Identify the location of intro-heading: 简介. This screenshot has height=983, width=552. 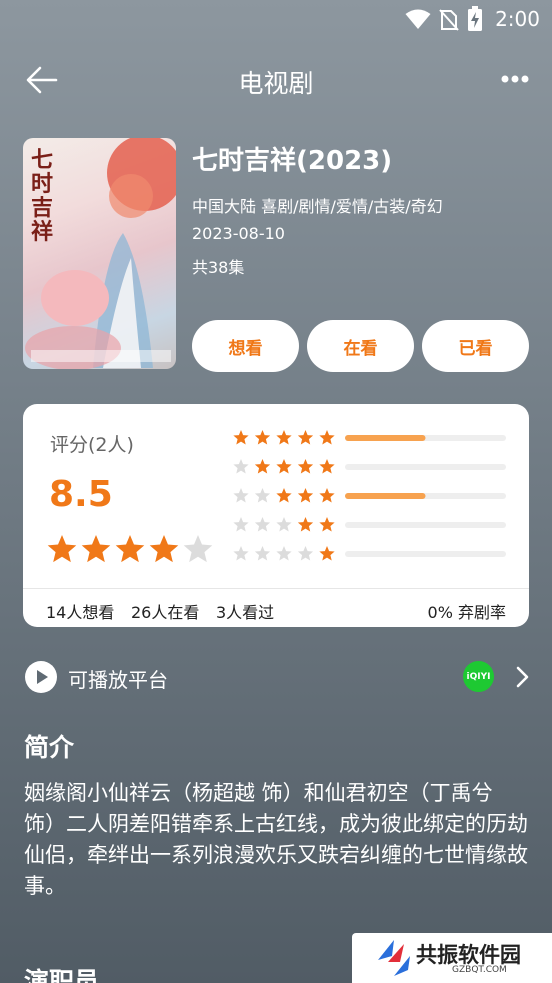
(49, 747).